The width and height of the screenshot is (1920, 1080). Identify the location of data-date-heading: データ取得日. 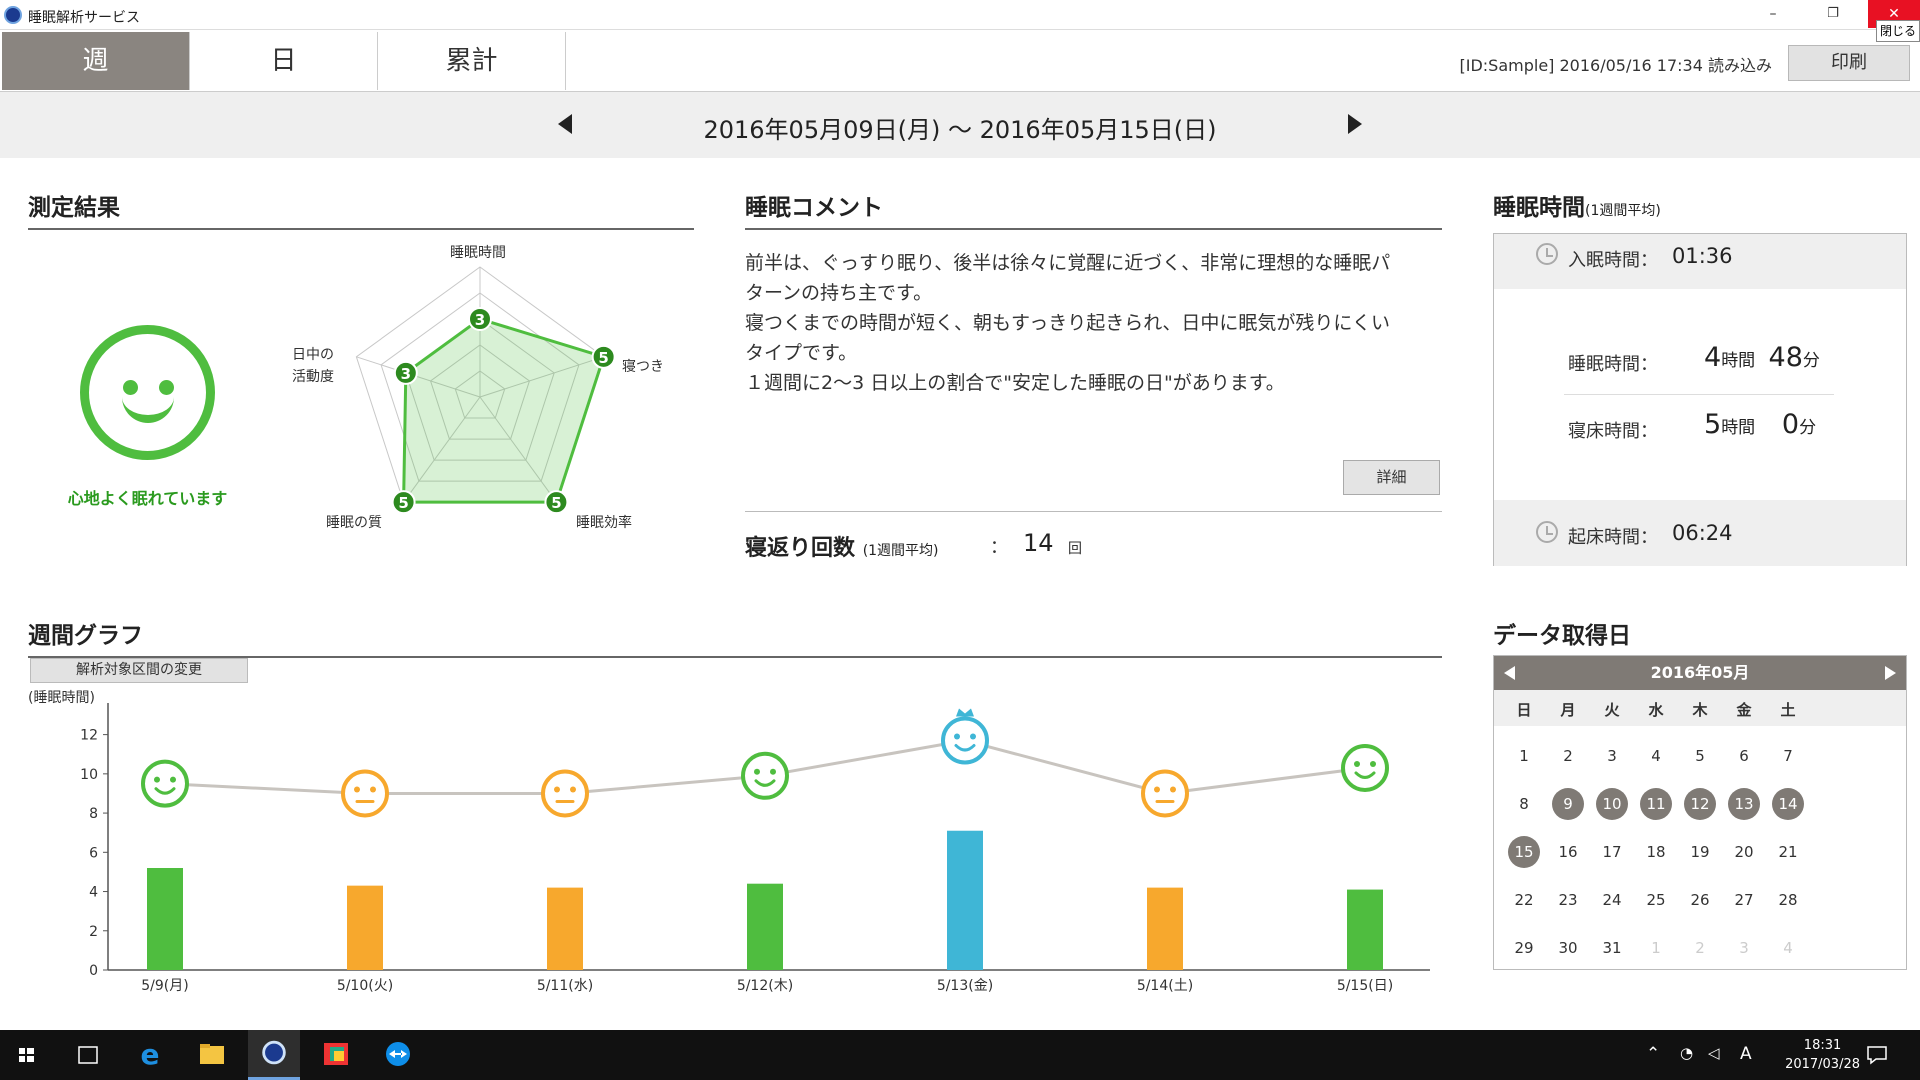
(1562, 636).